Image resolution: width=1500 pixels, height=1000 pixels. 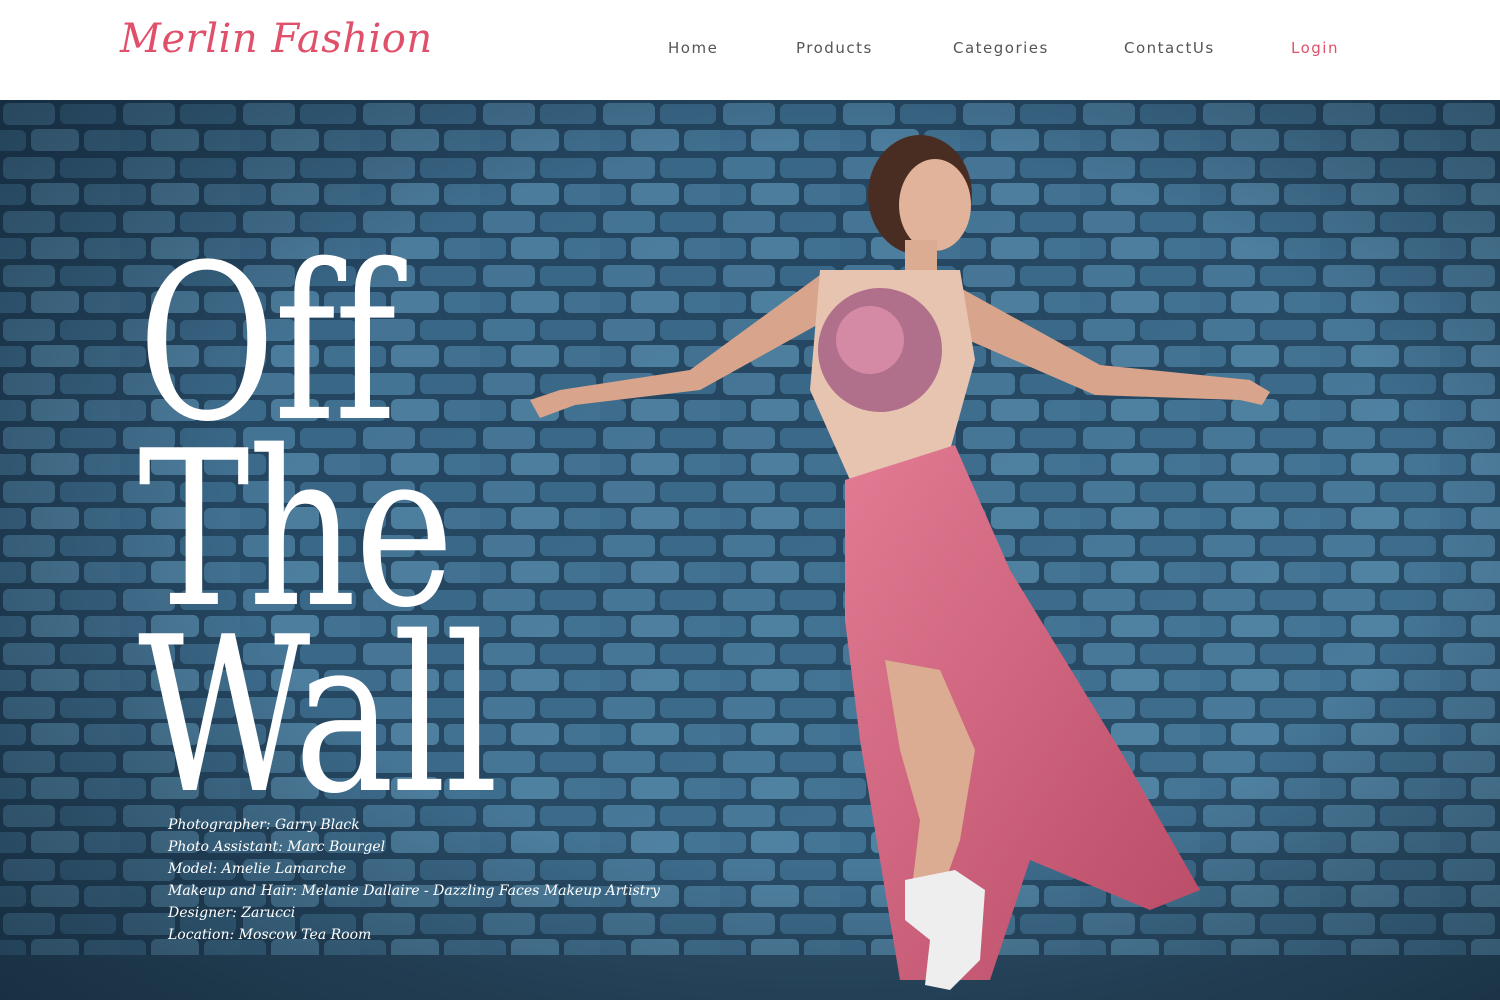 I want to click on nav-categories: Categories, so click(x=1001, y=48).